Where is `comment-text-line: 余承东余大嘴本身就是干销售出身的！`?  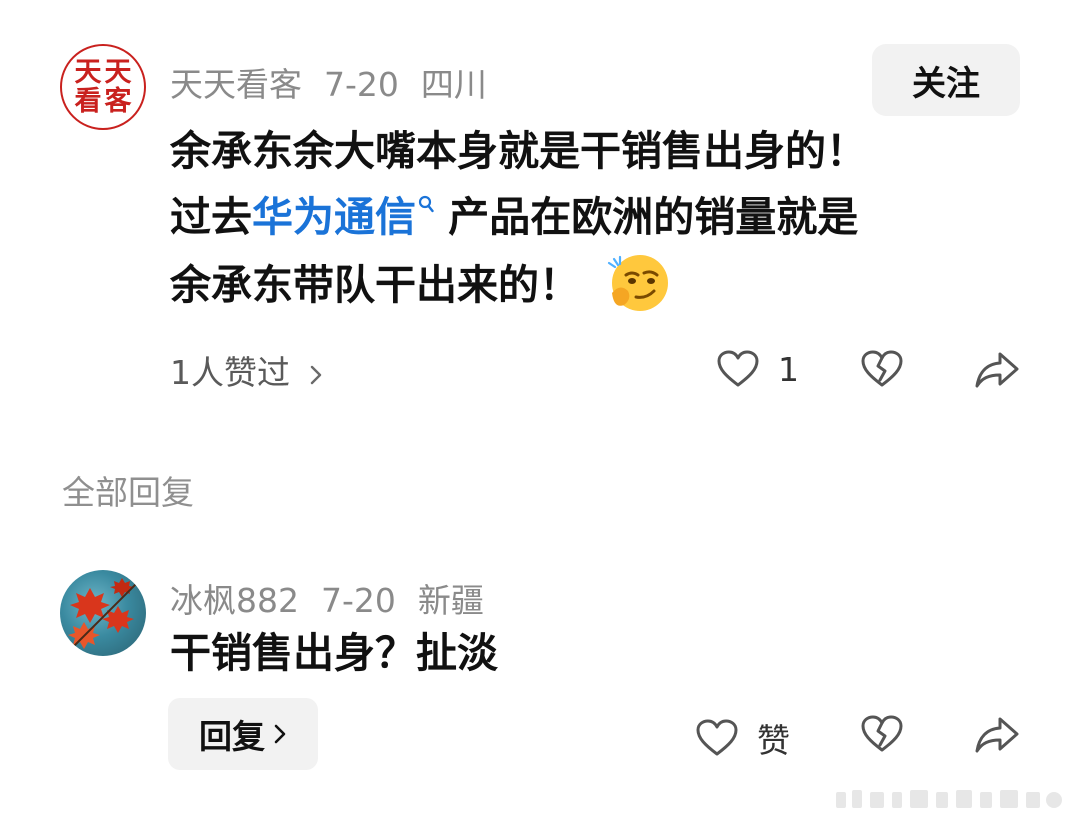
comment-text-line: 余承东余大嘴本身就是干销售出身的！ is located at coordinates (518, 151).